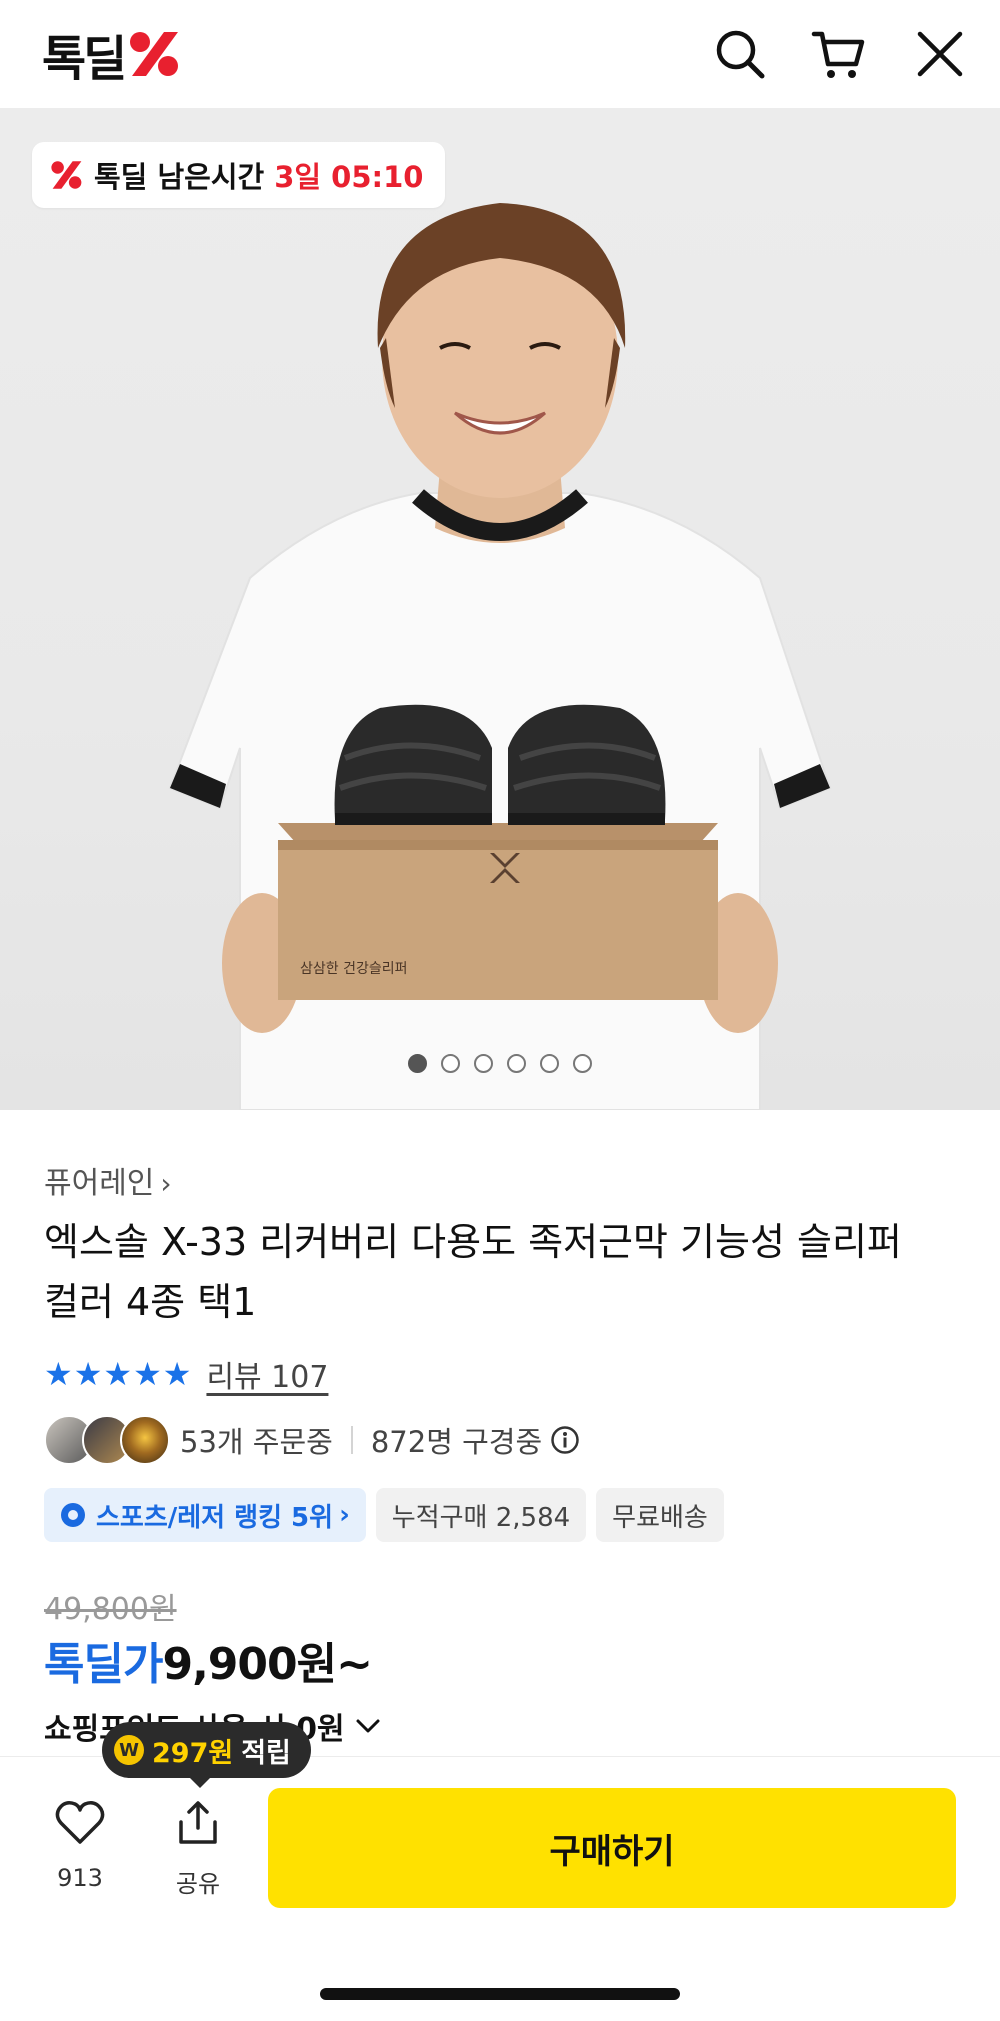 Image resolution: width=1000 pixels, height=2021 pixels. Describe the element at coordinates (481, 1515) in the screenshot. I see `cumulative-purchase-tag: 누적구매 2,584` at that location.